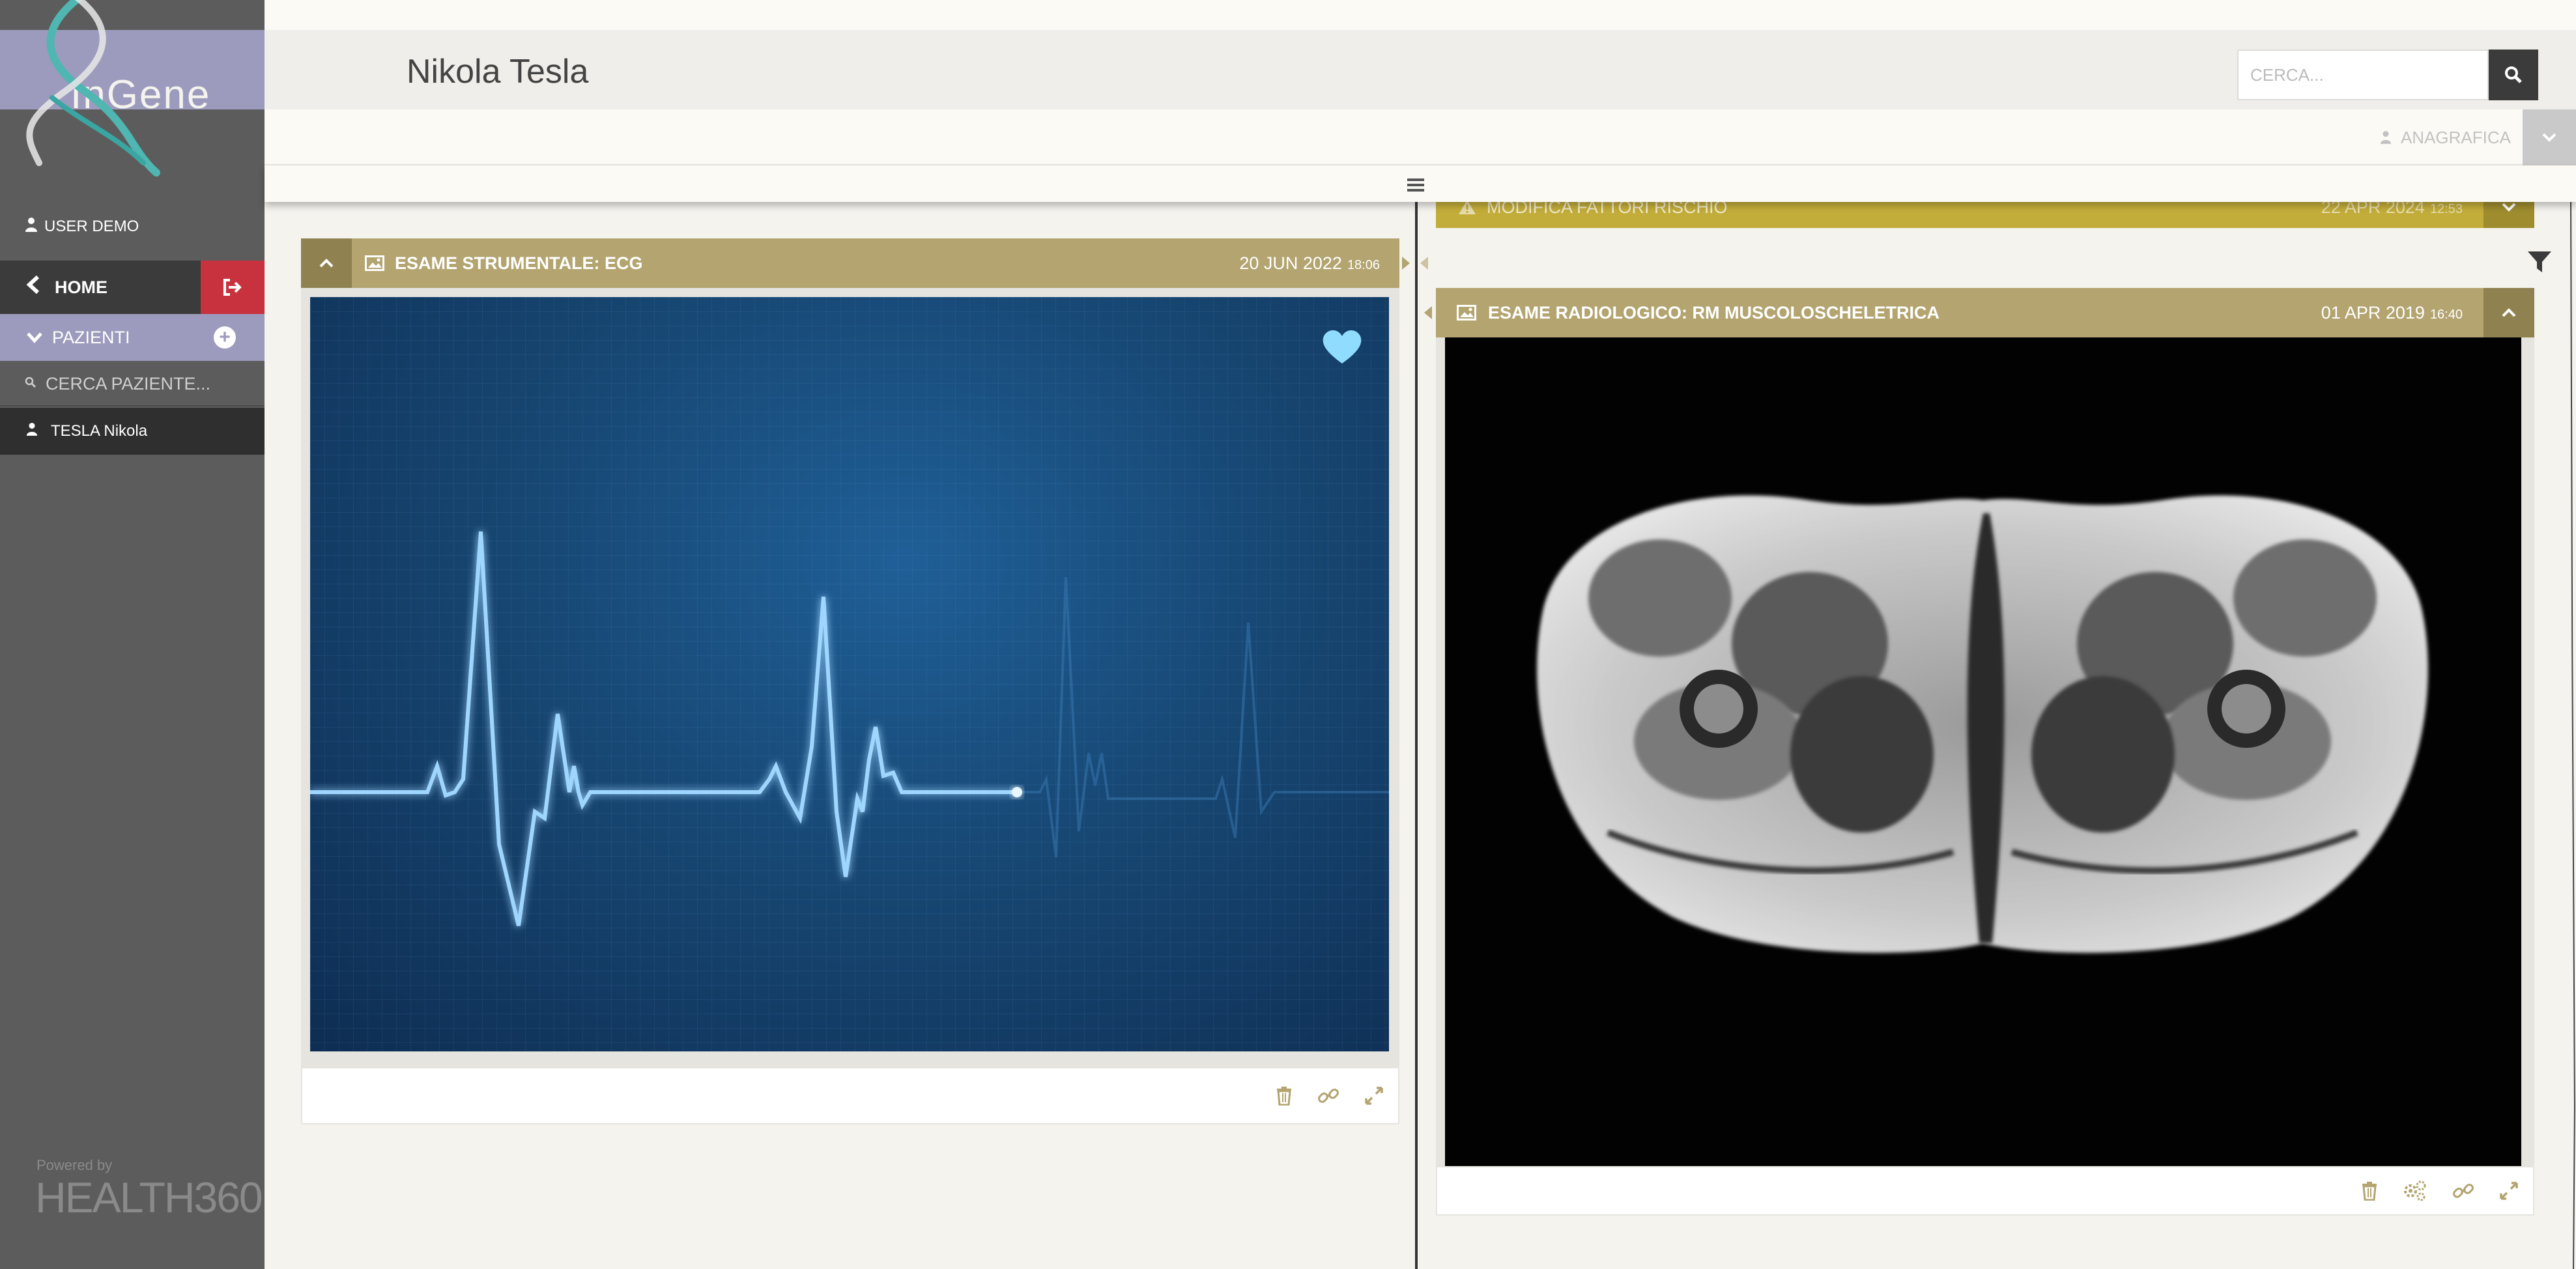 Image resolution: width=2576 pixels, height=1269 pixels. What do you see at coordinates (1417, 732) in the screenshot?
I see `timeline-line` at bounding box center [1417, 732].